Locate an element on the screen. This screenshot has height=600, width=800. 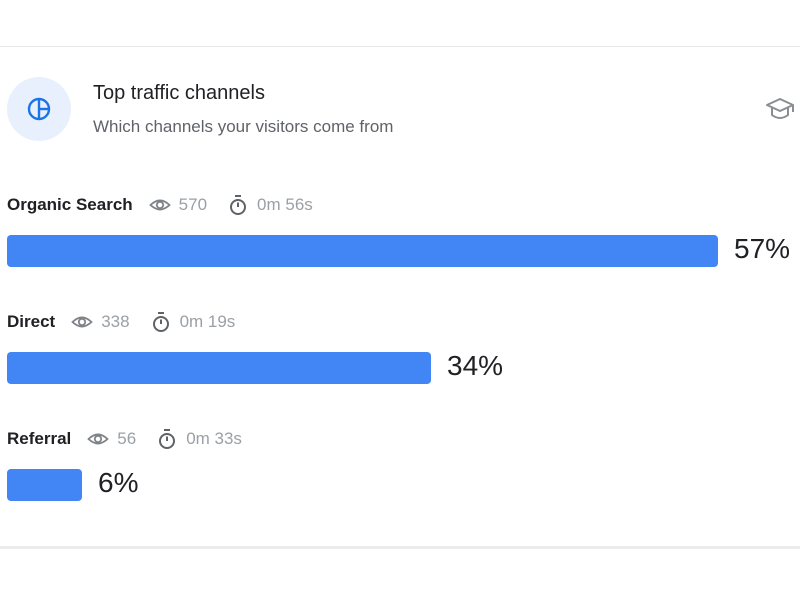
percentage-label: 57% is located at coordinates (762, 248).